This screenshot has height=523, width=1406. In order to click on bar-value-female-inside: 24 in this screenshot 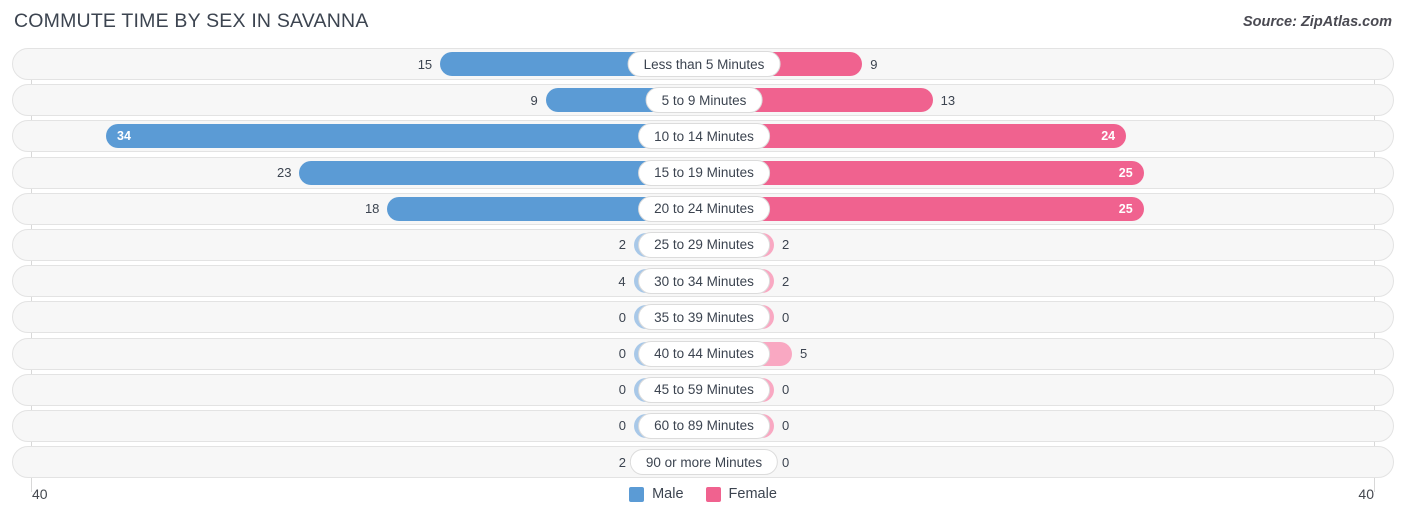, I will do `click(1108, 136)`.